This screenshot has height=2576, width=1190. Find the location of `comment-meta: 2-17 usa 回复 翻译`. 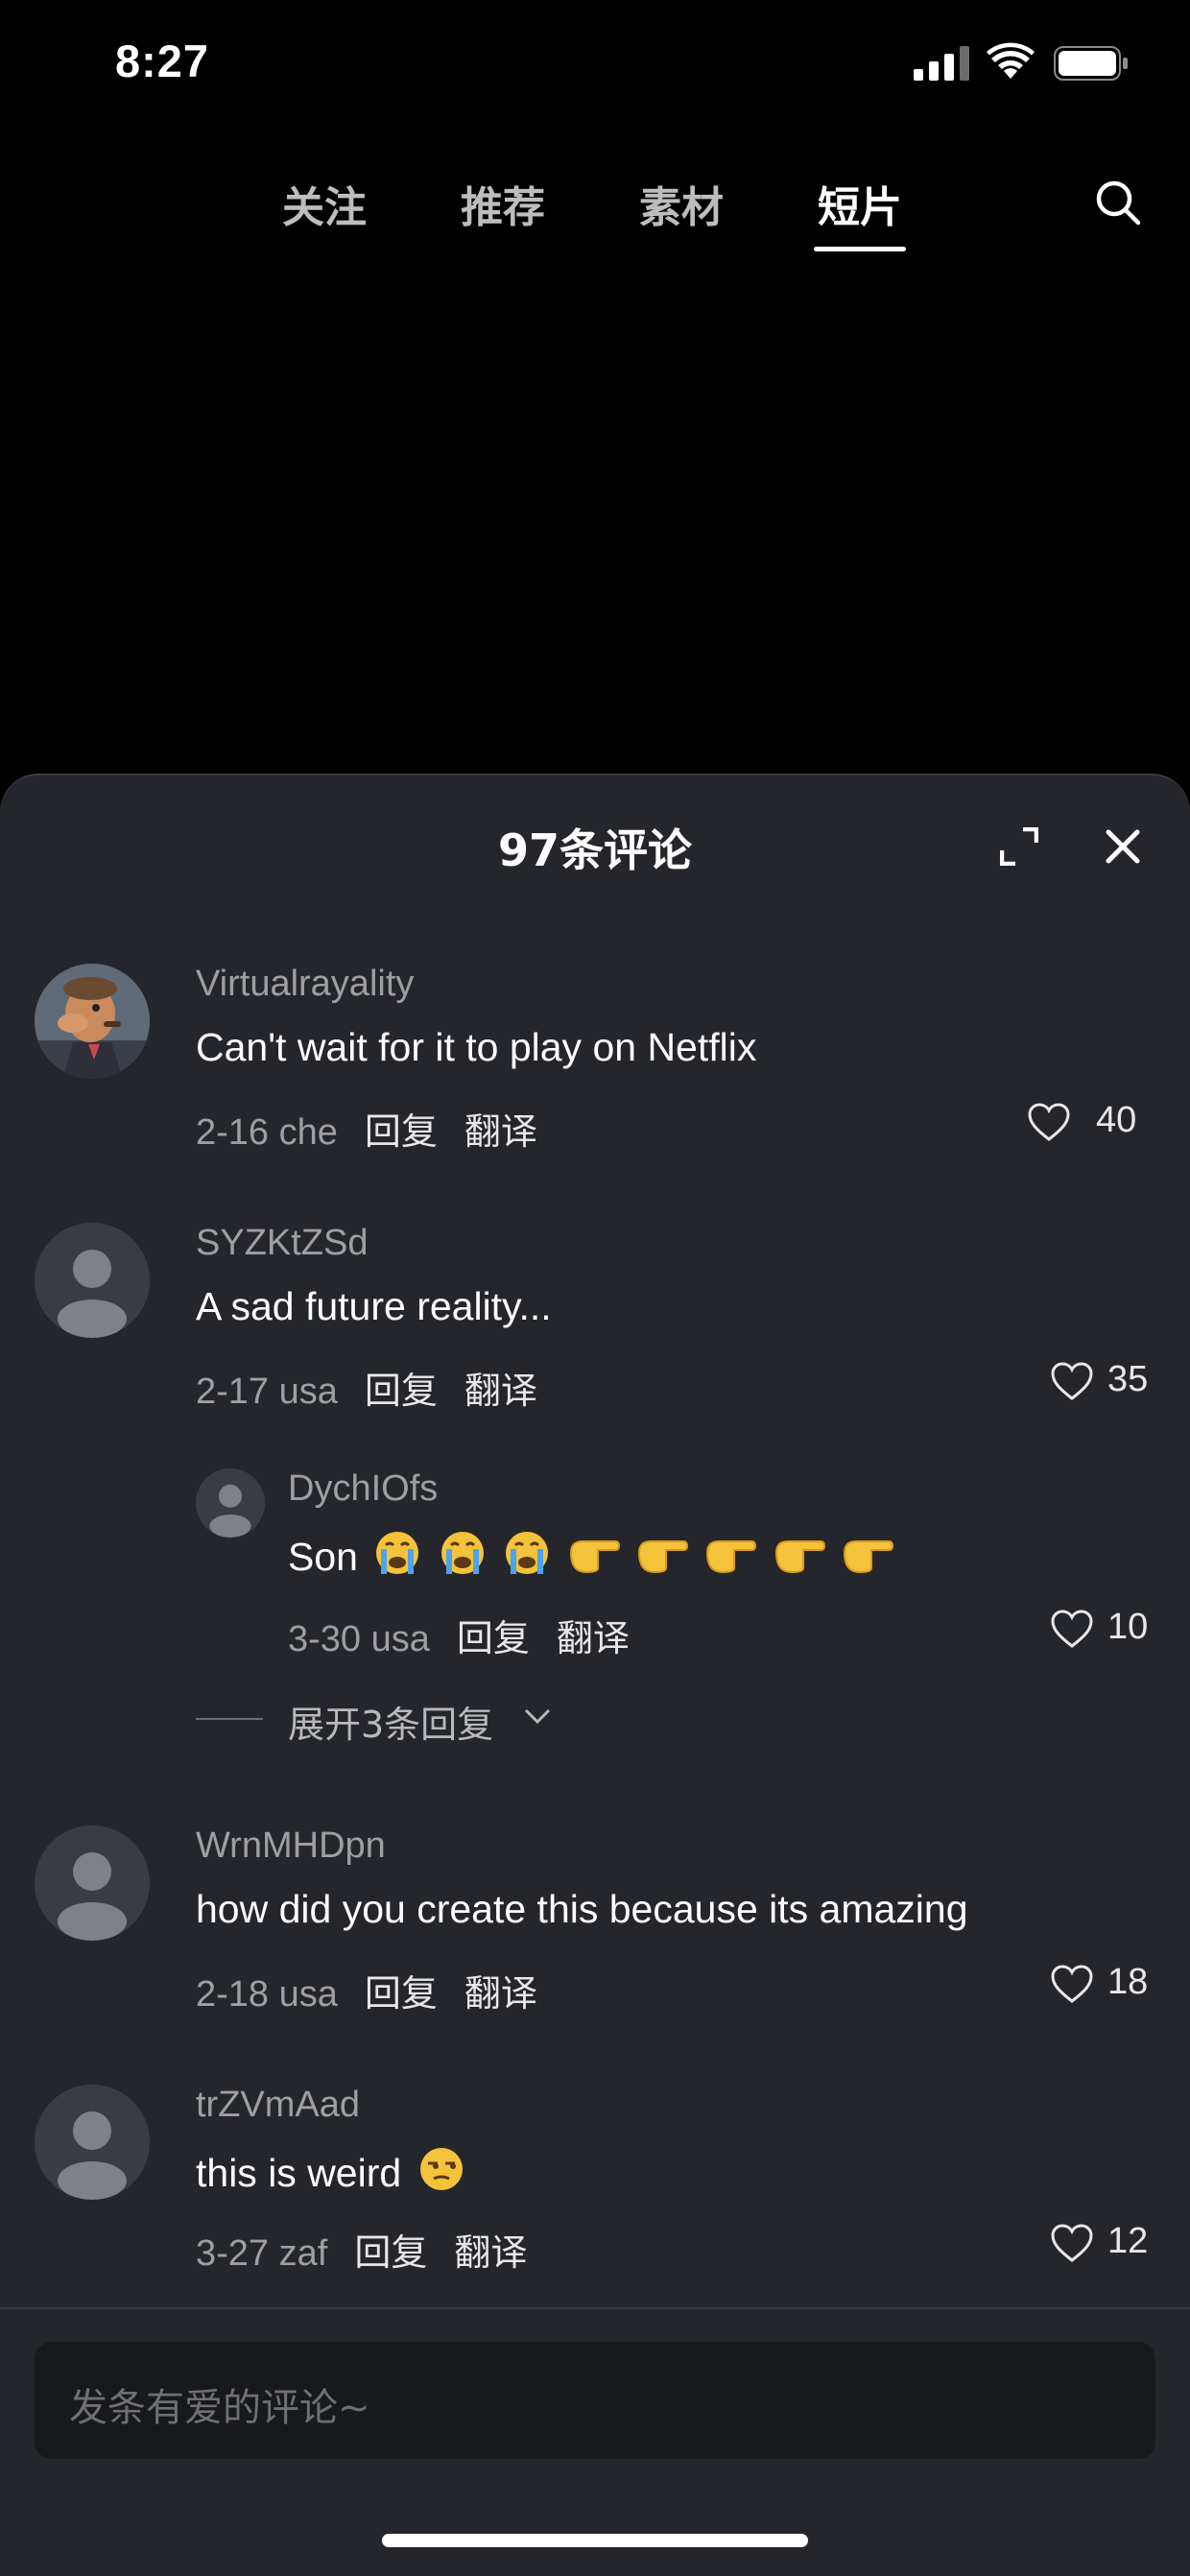

comment-meta: 2-17 usa 回复 翻译 is located at coordinates (367, 1387).